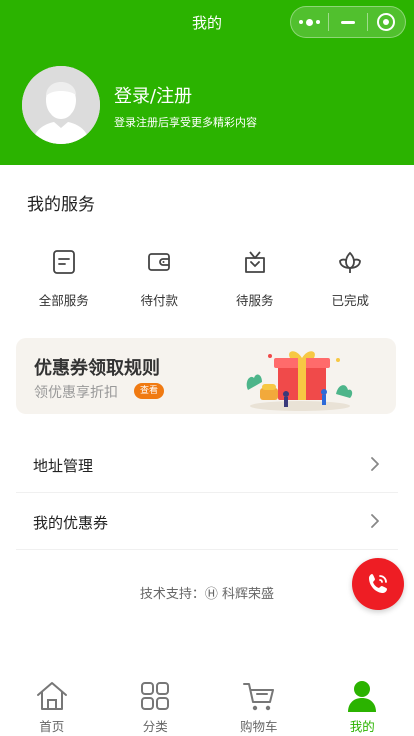 The image size is (414, 736). I want to click on cart-icon, so click(258, 697).